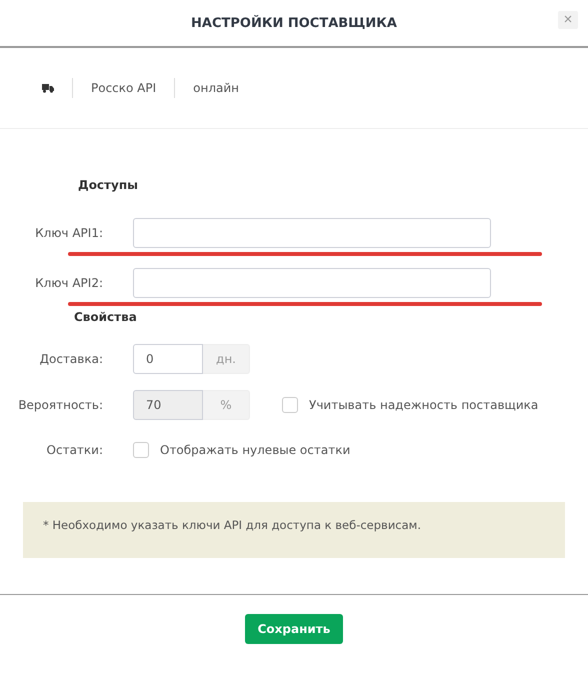 This screenshot has width=588, height=695. What do you see at coordinates (75, 450) in the screenshot?
I see `field-label: Остатки:` at bounding box center [75, 450].